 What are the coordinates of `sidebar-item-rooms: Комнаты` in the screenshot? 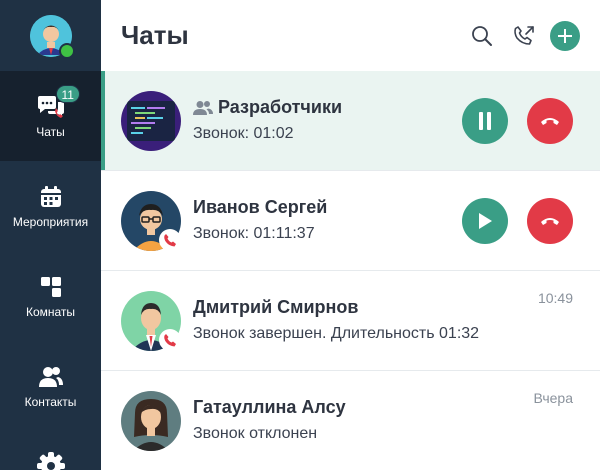 It's located at (50, 296).